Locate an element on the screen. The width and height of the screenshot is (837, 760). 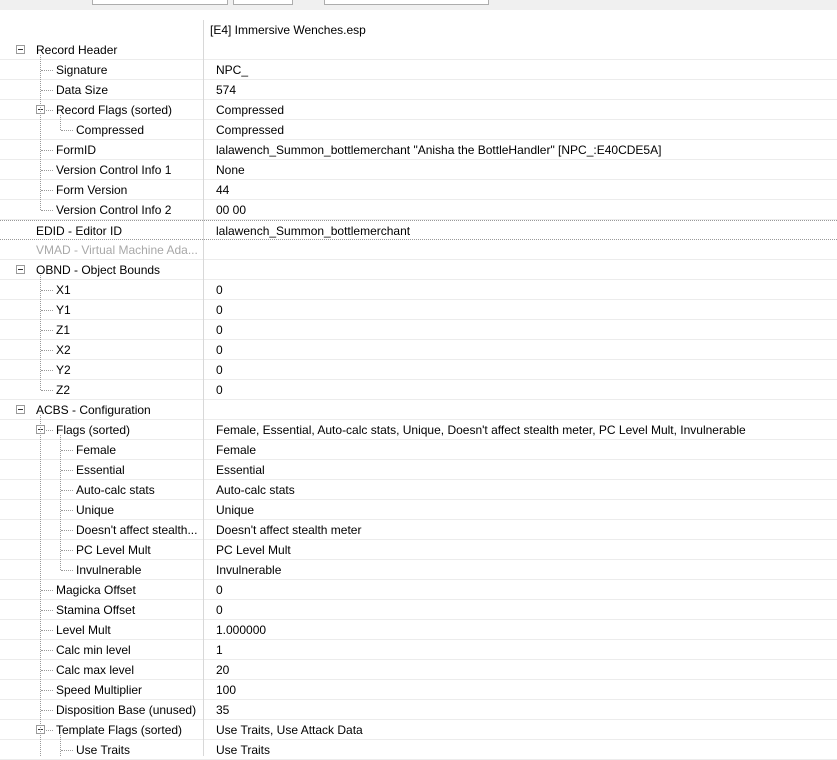
tree-row: Magicka Offset 0 is located at coordinates (418, 590).